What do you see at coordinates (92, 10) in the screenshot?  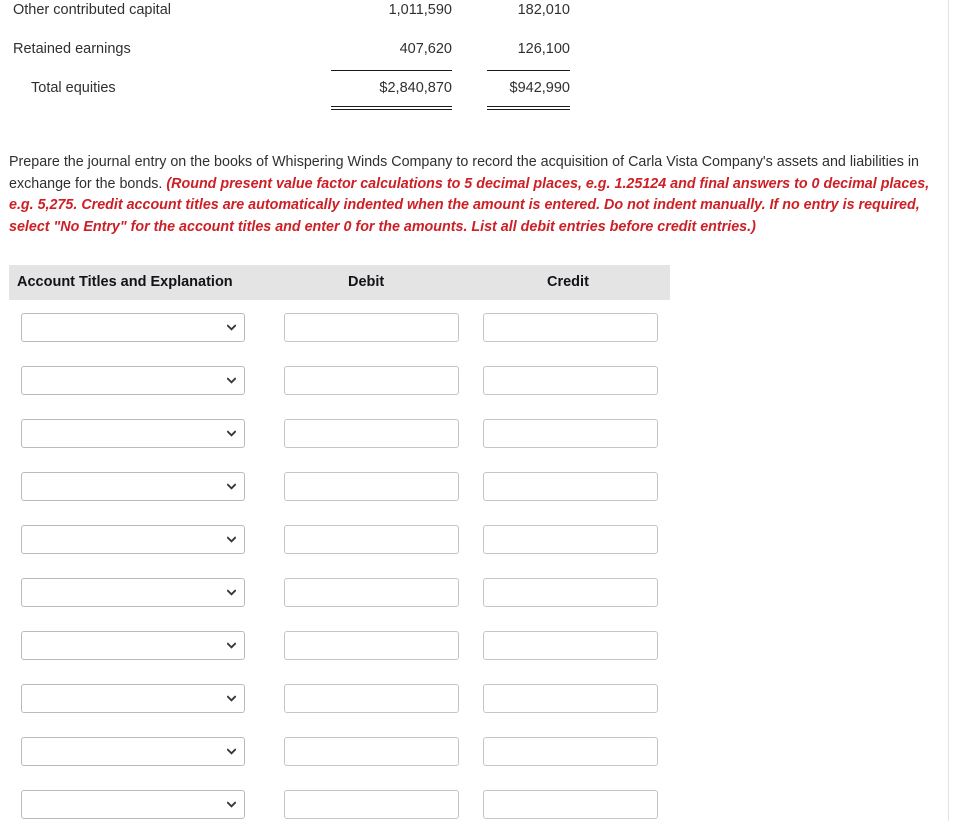 I see `balance-sheet-row-label: Other contributed capital` at bounding box center [92, 10].